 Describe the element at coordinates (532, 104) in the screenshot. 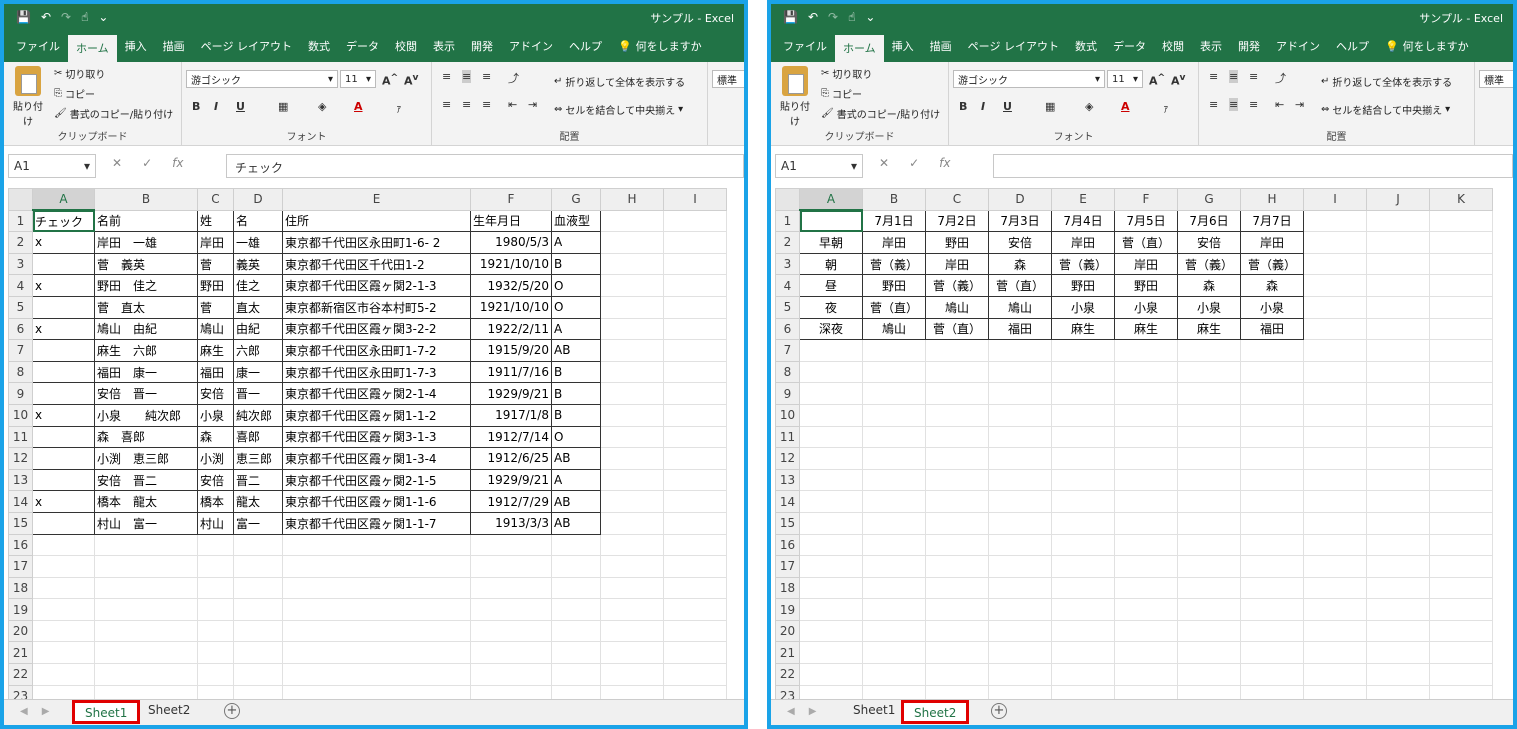

I see `increase-indent-icon: ⇥` at that location.